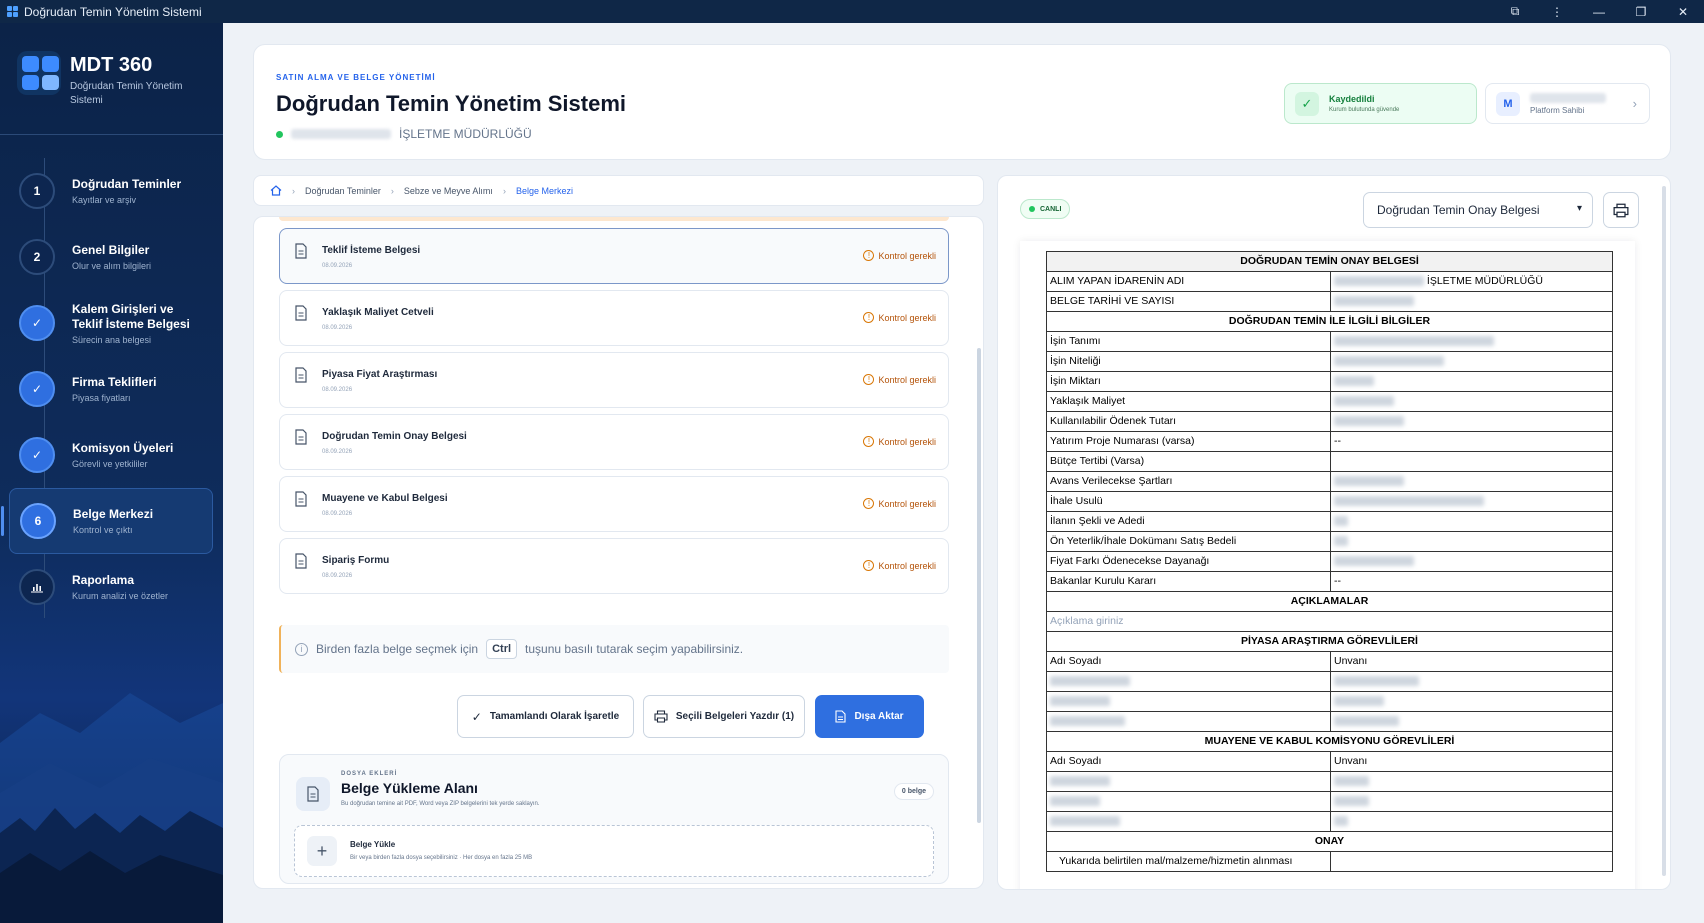 The image size is (1704, 923). I want to click on nav-item-genel-bilgiler: 2 Genel Bilgiler Olur ve alım bilgileri, so click(111, 257).